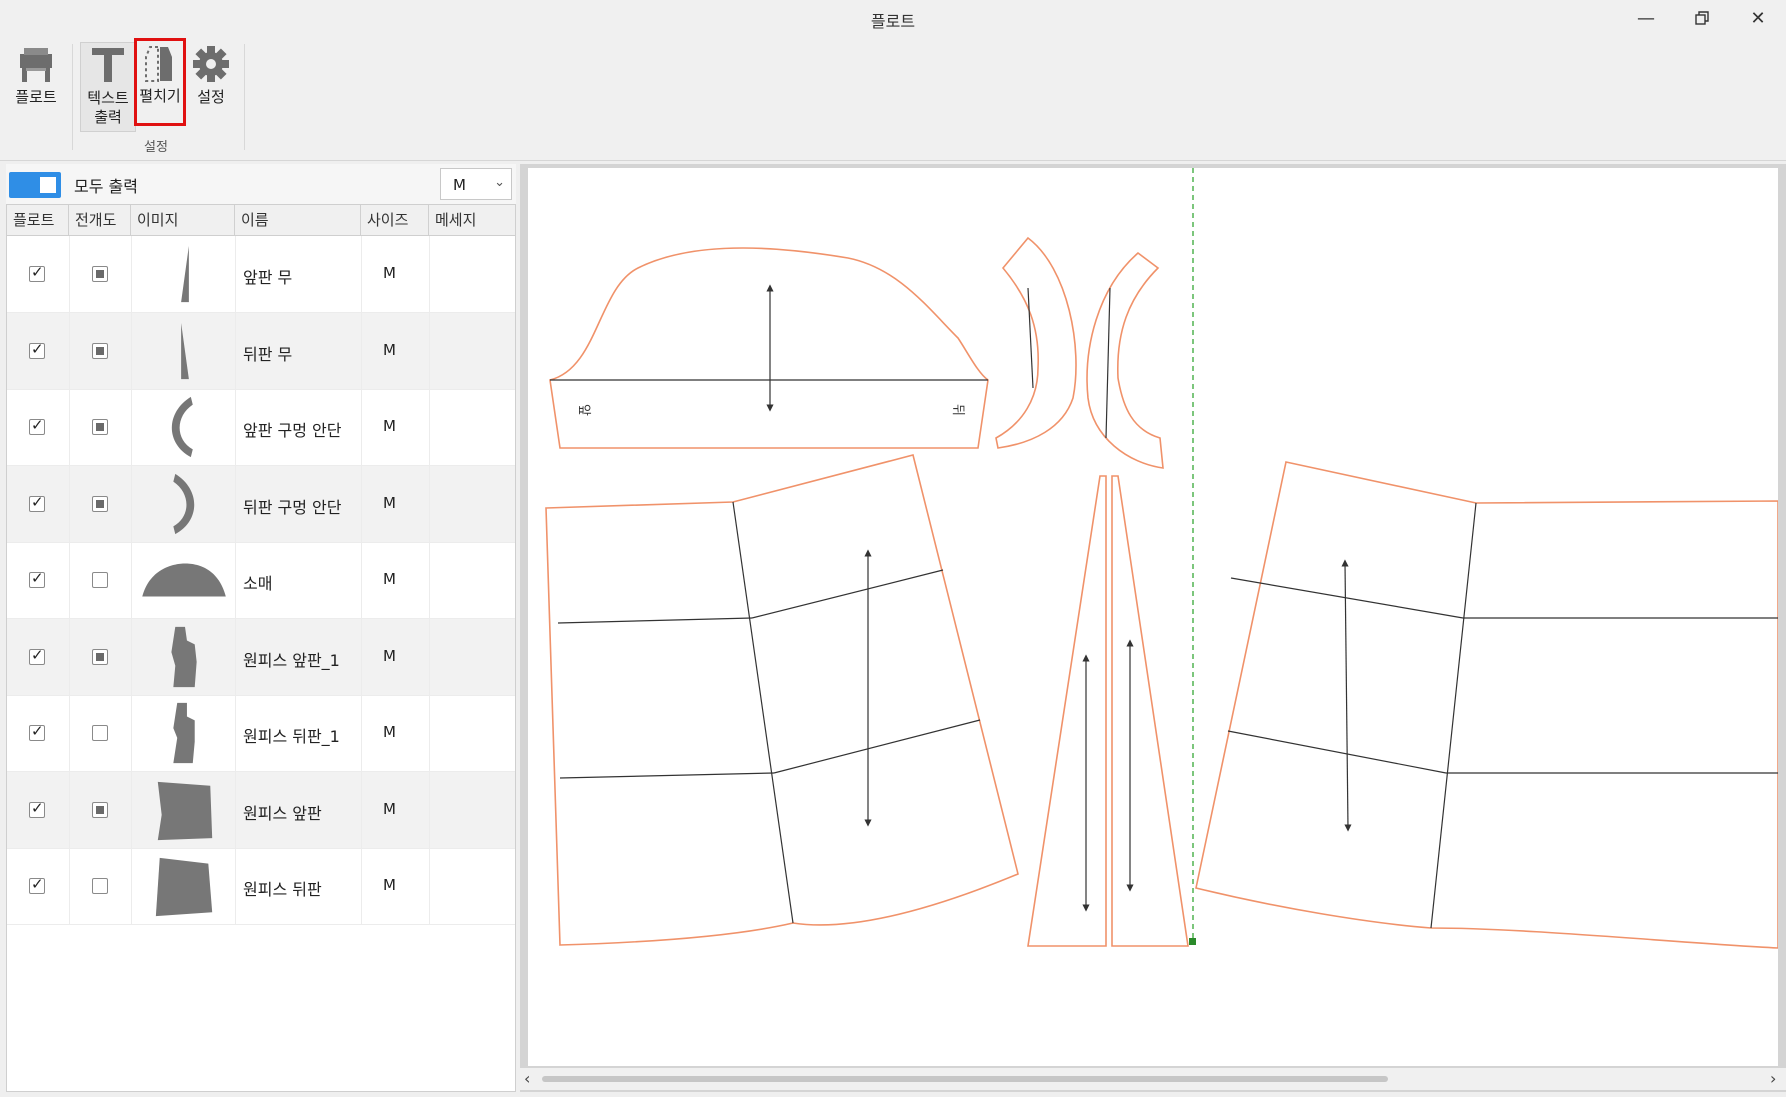 Image resolution: width=1786 pixels, height=1097 pixels. What do you see at coordinates (395, 220) in the screenshot?
I see `column-header-size: 사이즈` at bounding box center [395, 220].